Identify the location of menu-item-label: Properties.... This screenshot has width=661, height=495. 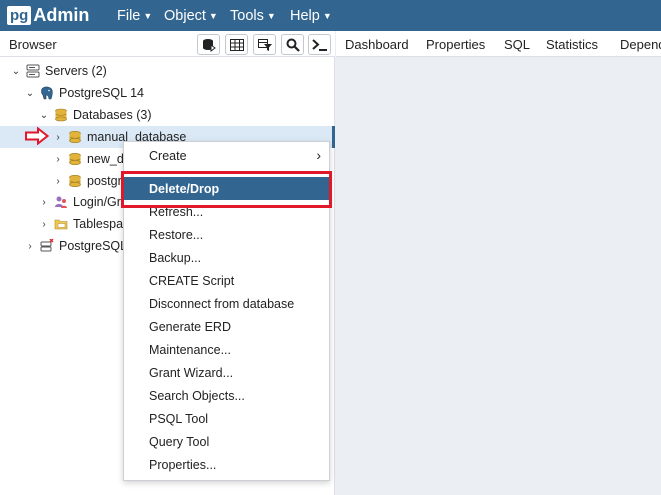
(183, 464).